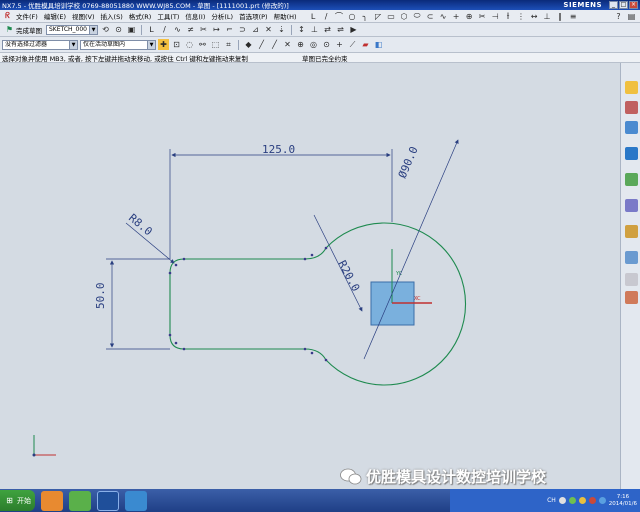 The height and width of the screenshot is (512, 640). What do you see at coordinates (469, 16) in the screenshot?
I see `offset-icon: ⊕` at bounding box center [469, 16].